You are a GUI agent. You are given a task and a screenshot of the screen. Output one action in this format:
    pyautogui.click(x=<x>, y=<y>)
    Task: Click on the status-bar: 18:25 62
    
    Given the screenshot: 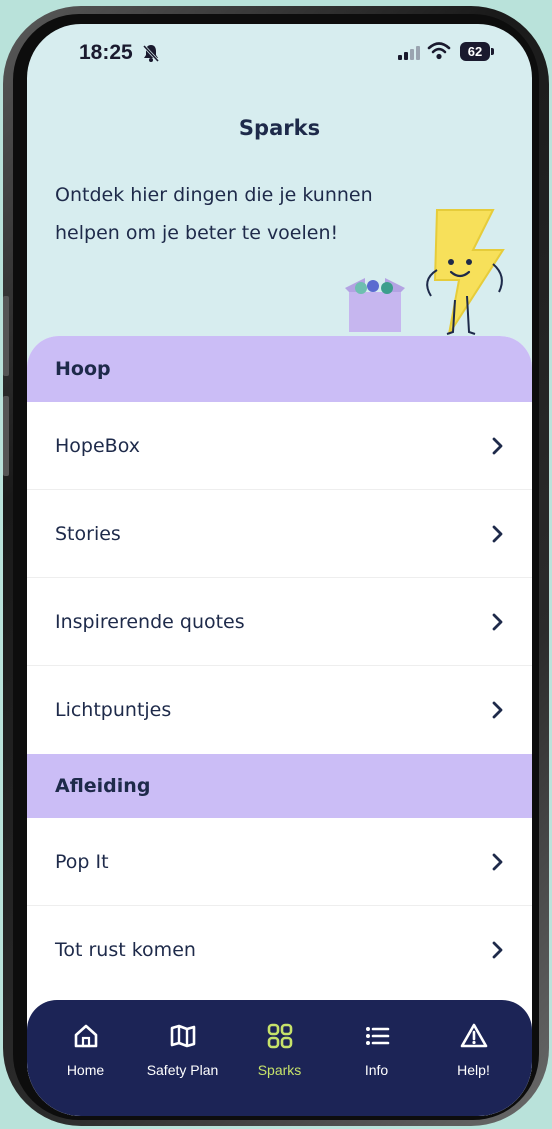 What is the action you would take?
    pyautogui.click(x=279, y=55)
    